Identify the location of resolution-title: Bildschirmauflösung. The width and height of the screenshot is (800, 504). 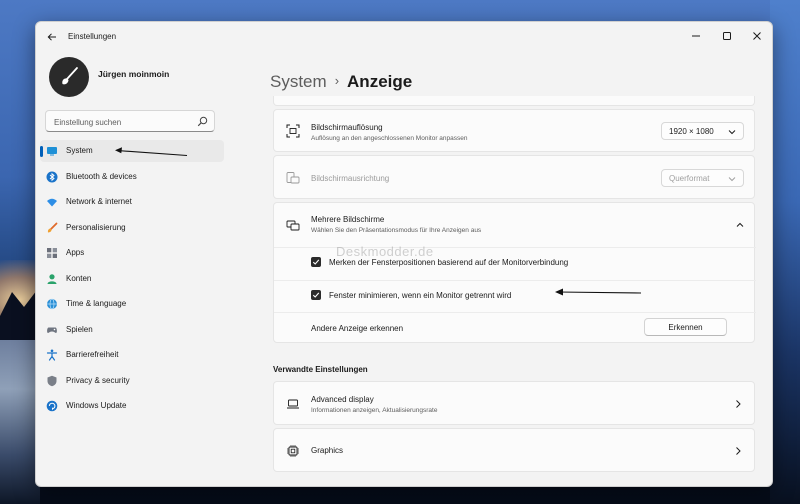
(347, 127).